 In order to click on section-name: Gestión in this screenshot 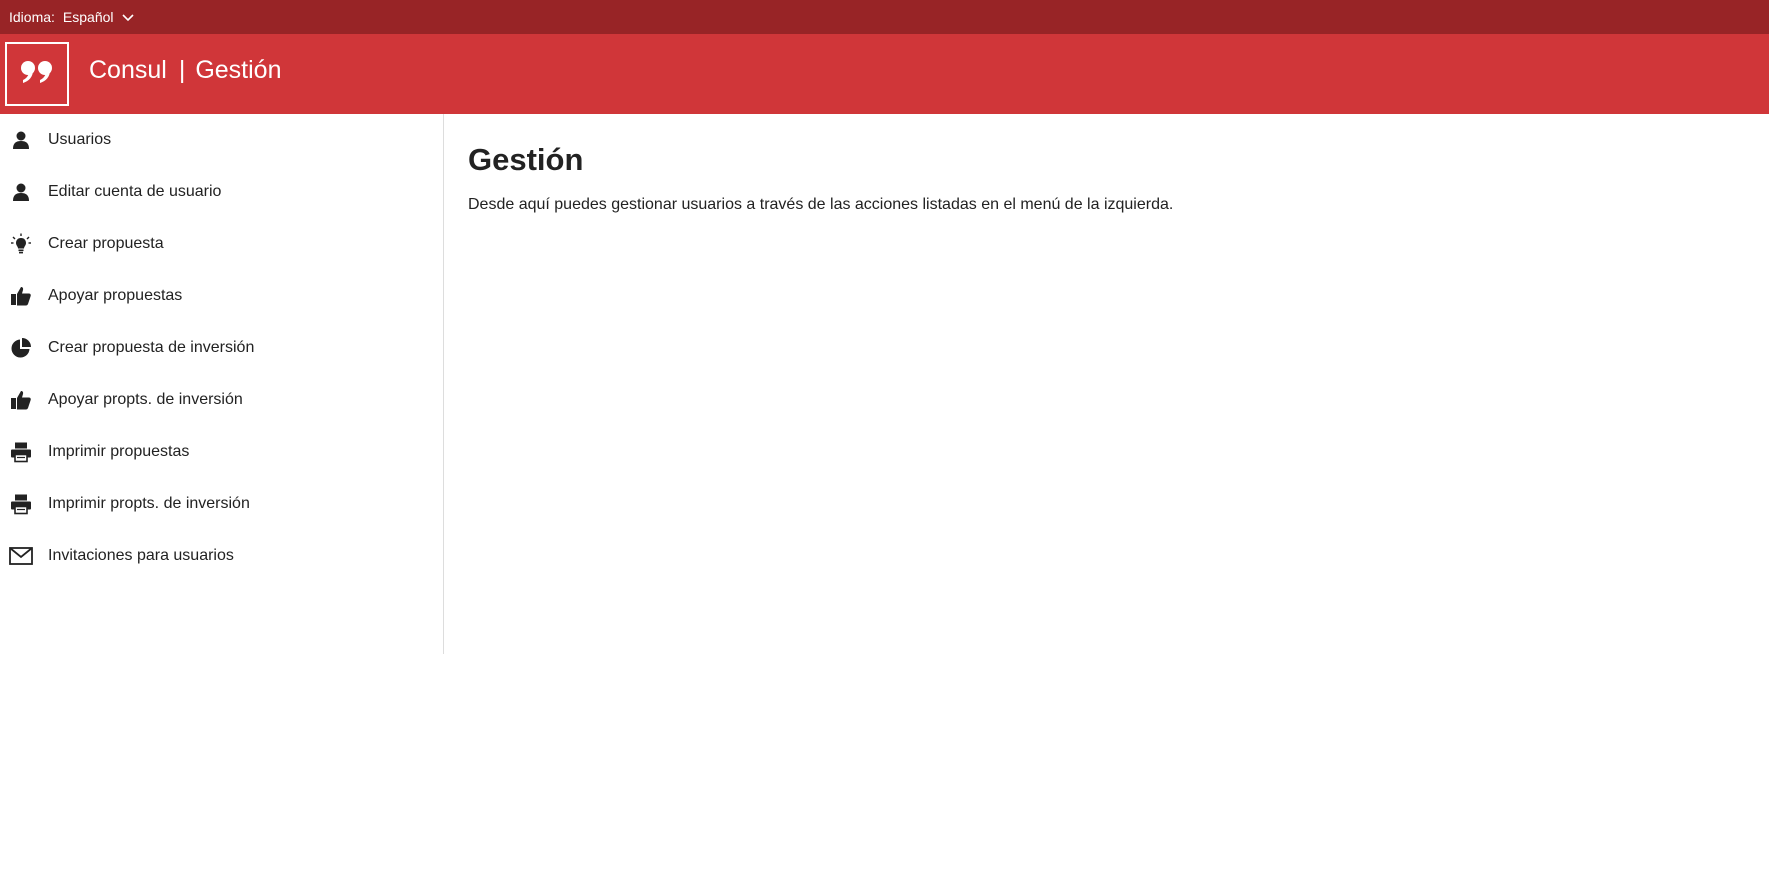, I will do `click(238, 70)`.